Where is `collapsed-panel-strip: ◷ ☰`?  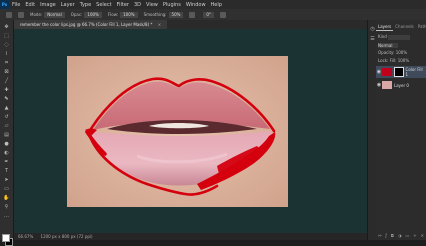
collapsed-panel-strip: ◷ ☰ is located at coordinates (371, 130).